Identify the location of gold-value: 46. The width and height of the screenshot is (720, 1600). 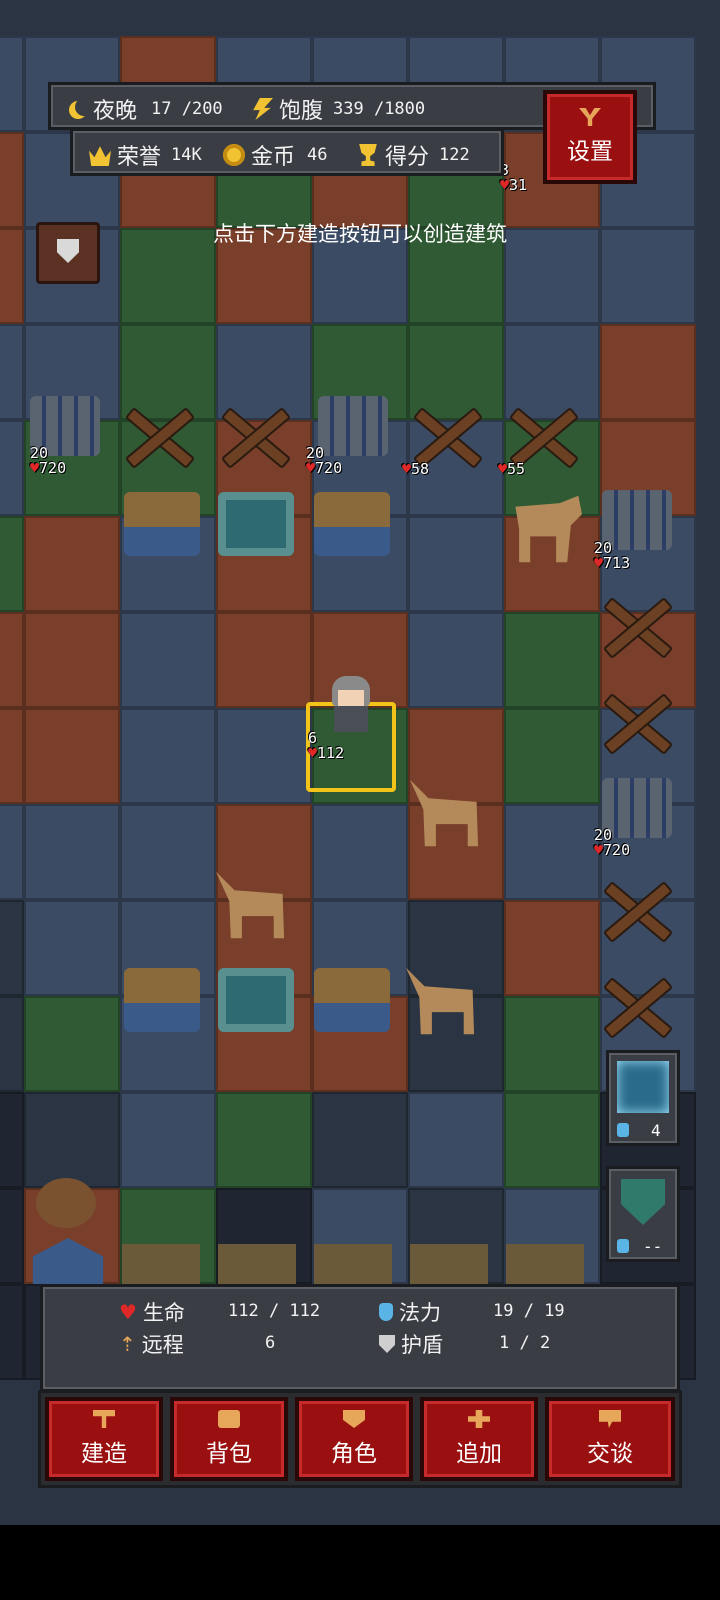
(317, 155).